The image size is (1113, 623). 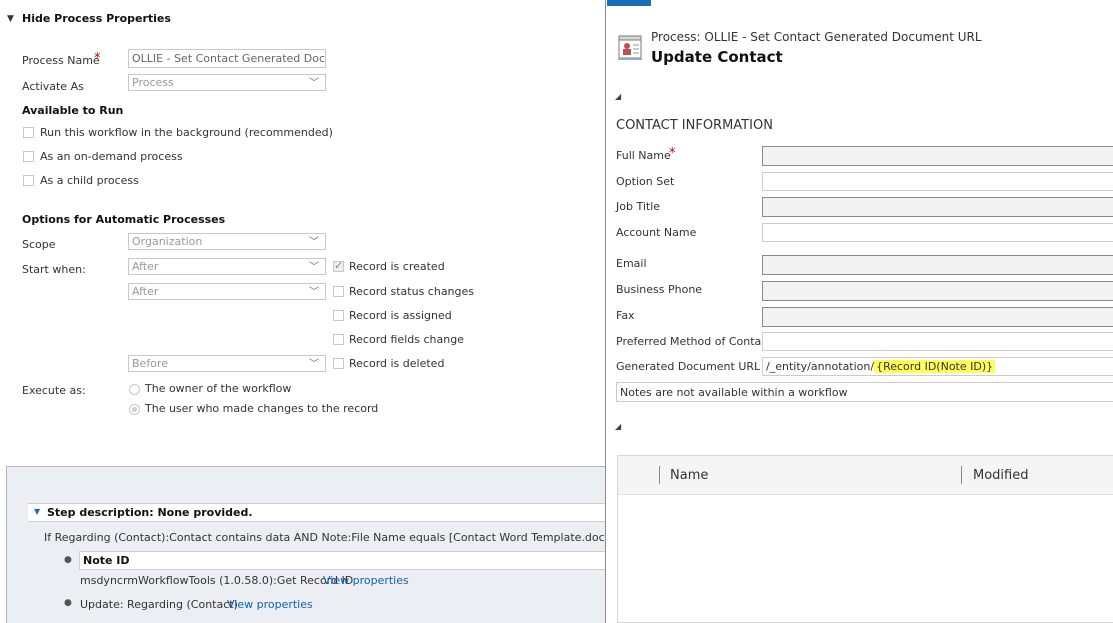 What do you see at coordinates (659, 289) in the screenshot?
I see `business-phone-label: Business Phone` at bounding box center [659, 289].